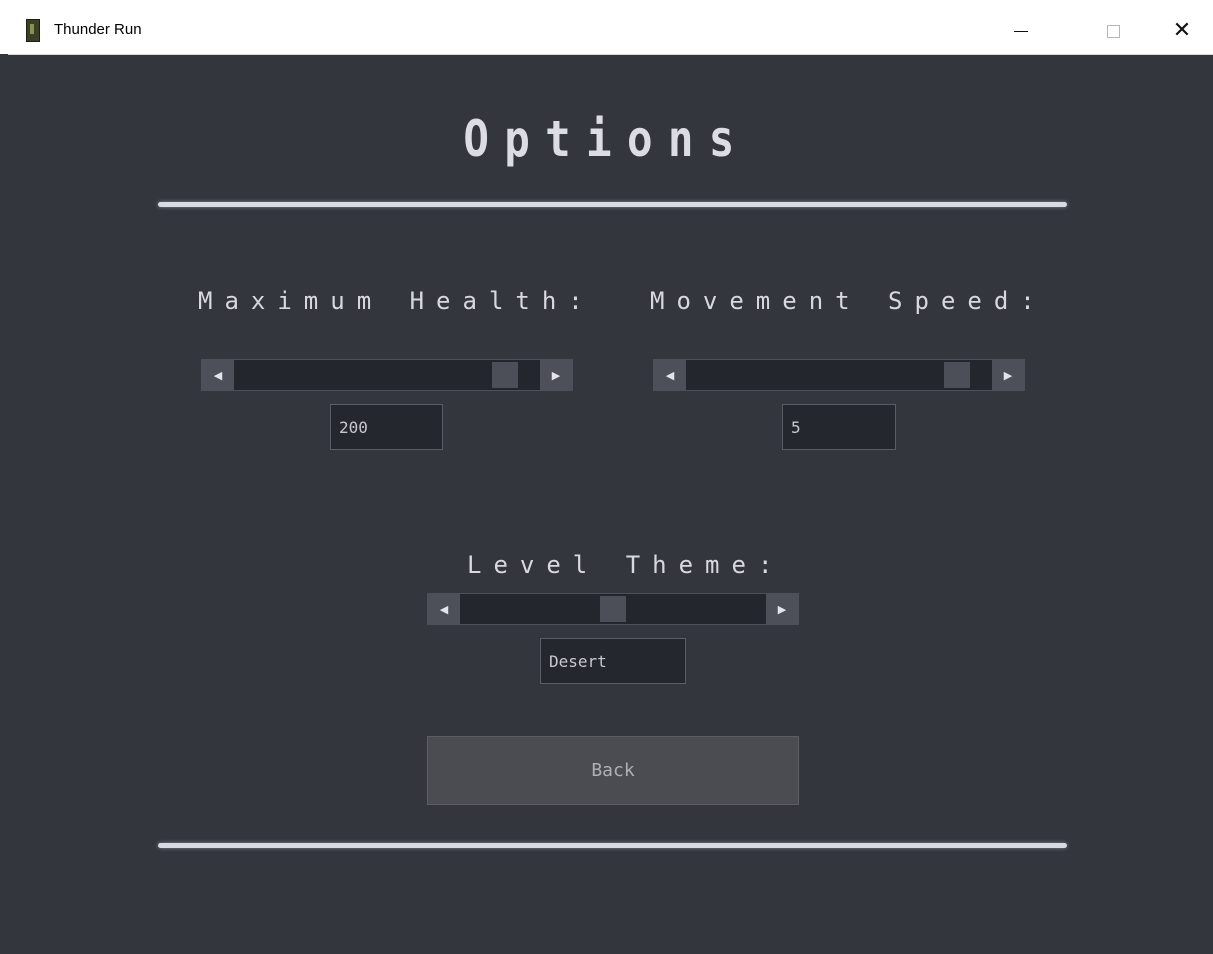 The image size is (1213, 954). What do you see at coordinates (606, 27) in the screenshot?
I see `window-titlebar: Thunder Run ✕` at bounding box center [606, 27].